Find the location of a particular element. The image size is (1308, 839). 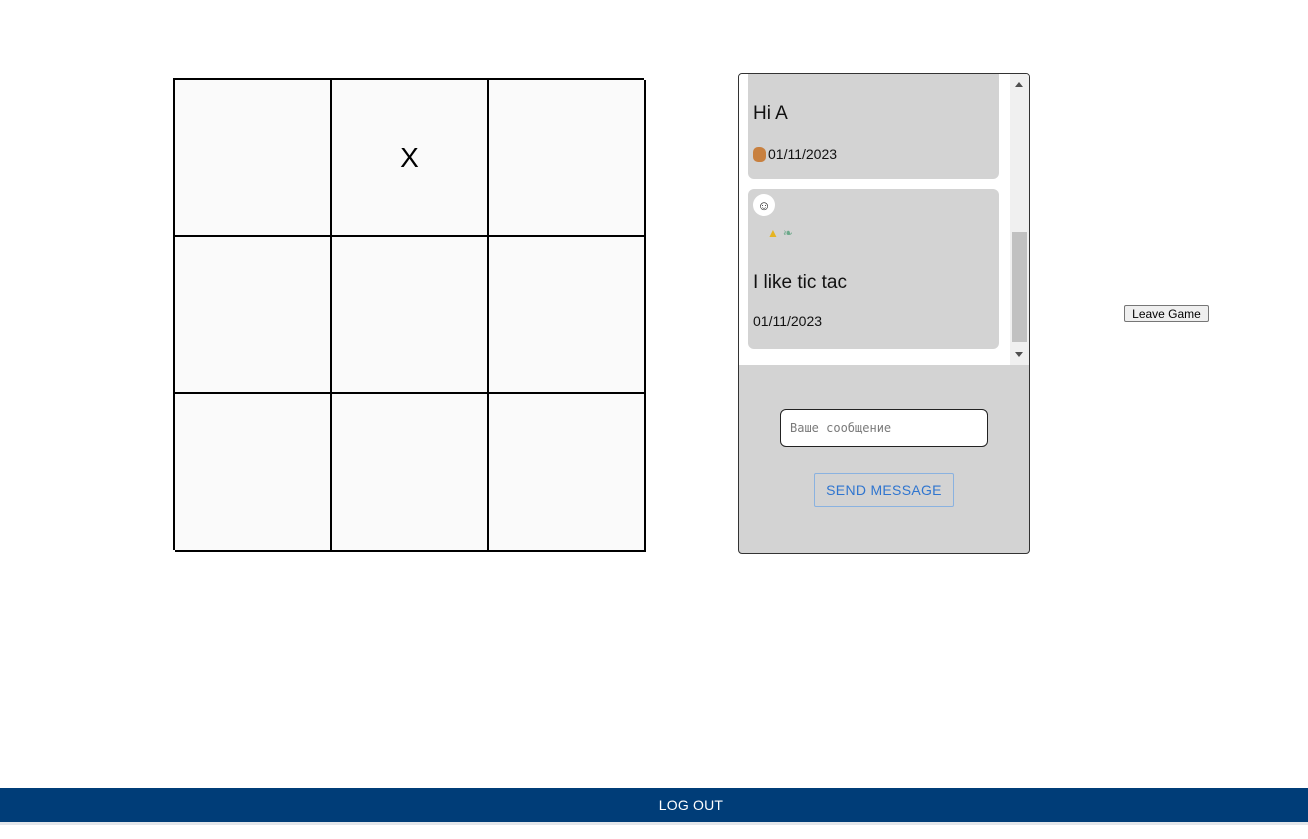

message-input is located at coordinates (884, 428).